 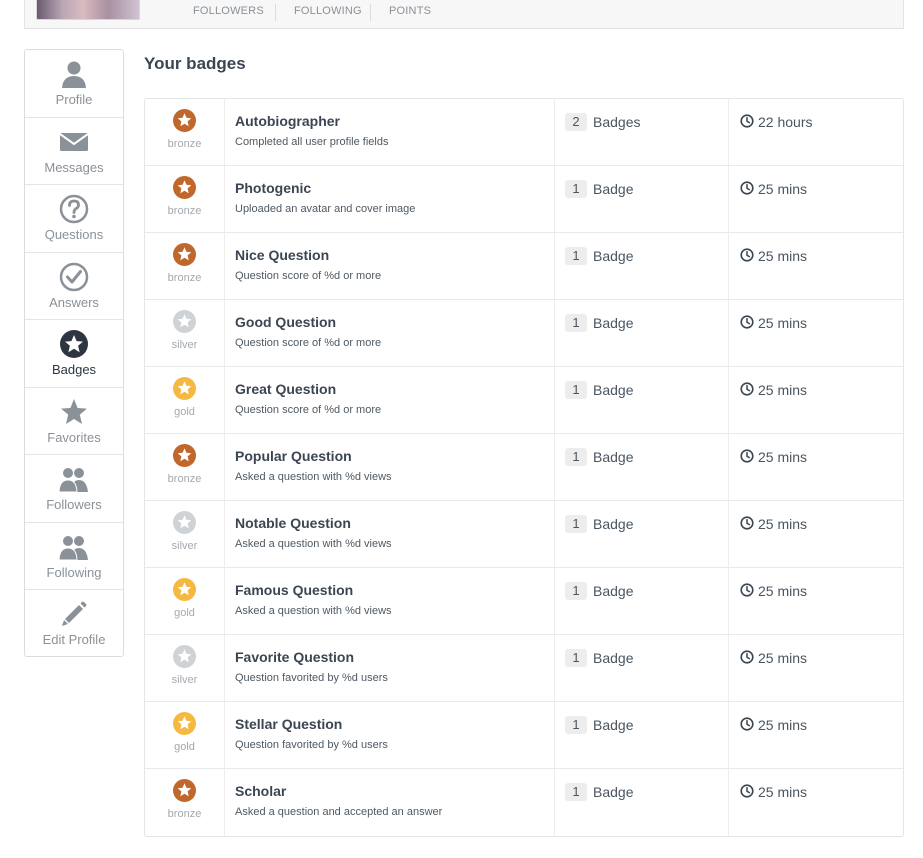 What do you see at coordinates (74, 572) in the screenshot?
I see `sidebar-item-label: Following` at bounding box center [74, 572].